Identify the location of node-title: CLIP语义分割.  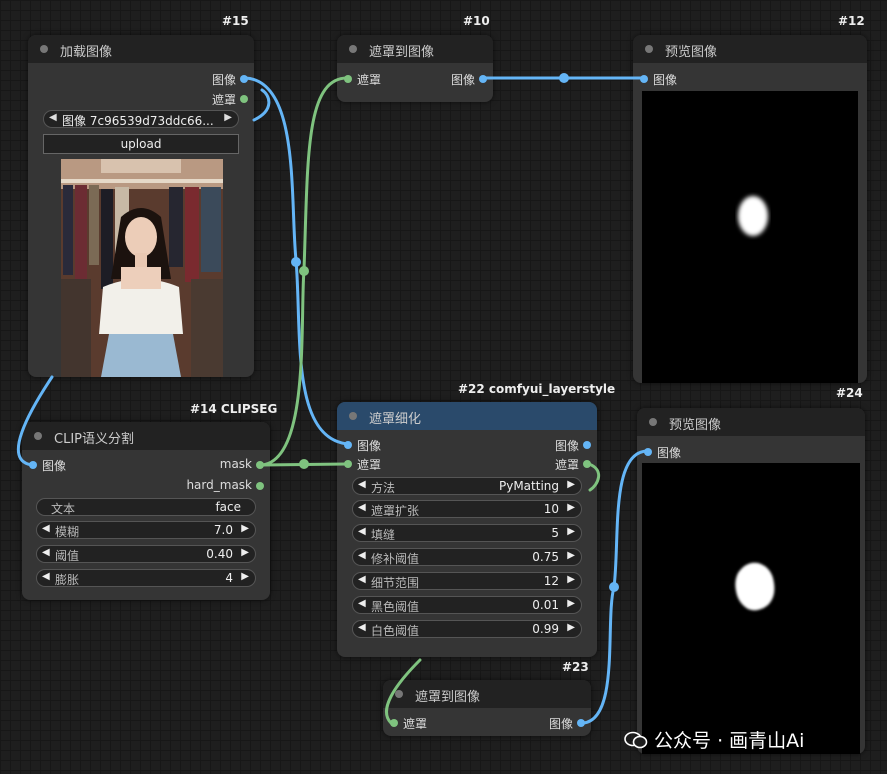
(94, 439).